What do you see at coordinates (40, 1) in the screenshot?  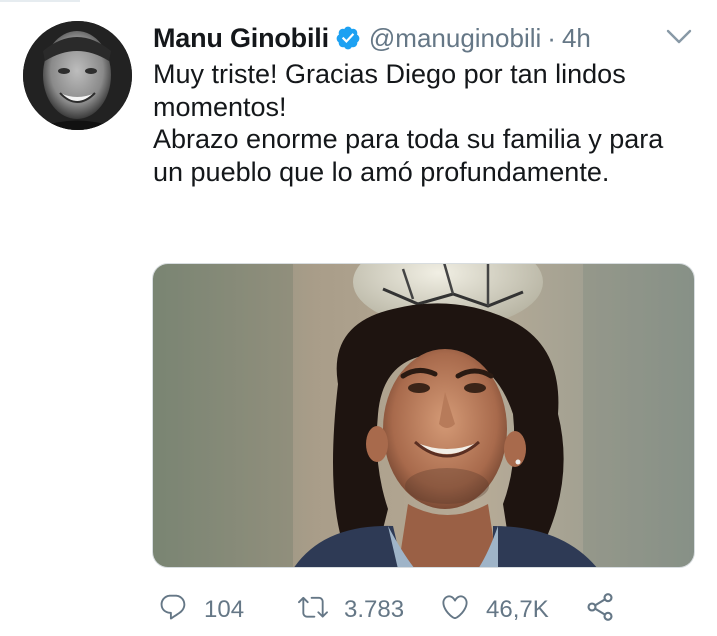 I see `divider` at bounding box center [40, 1].